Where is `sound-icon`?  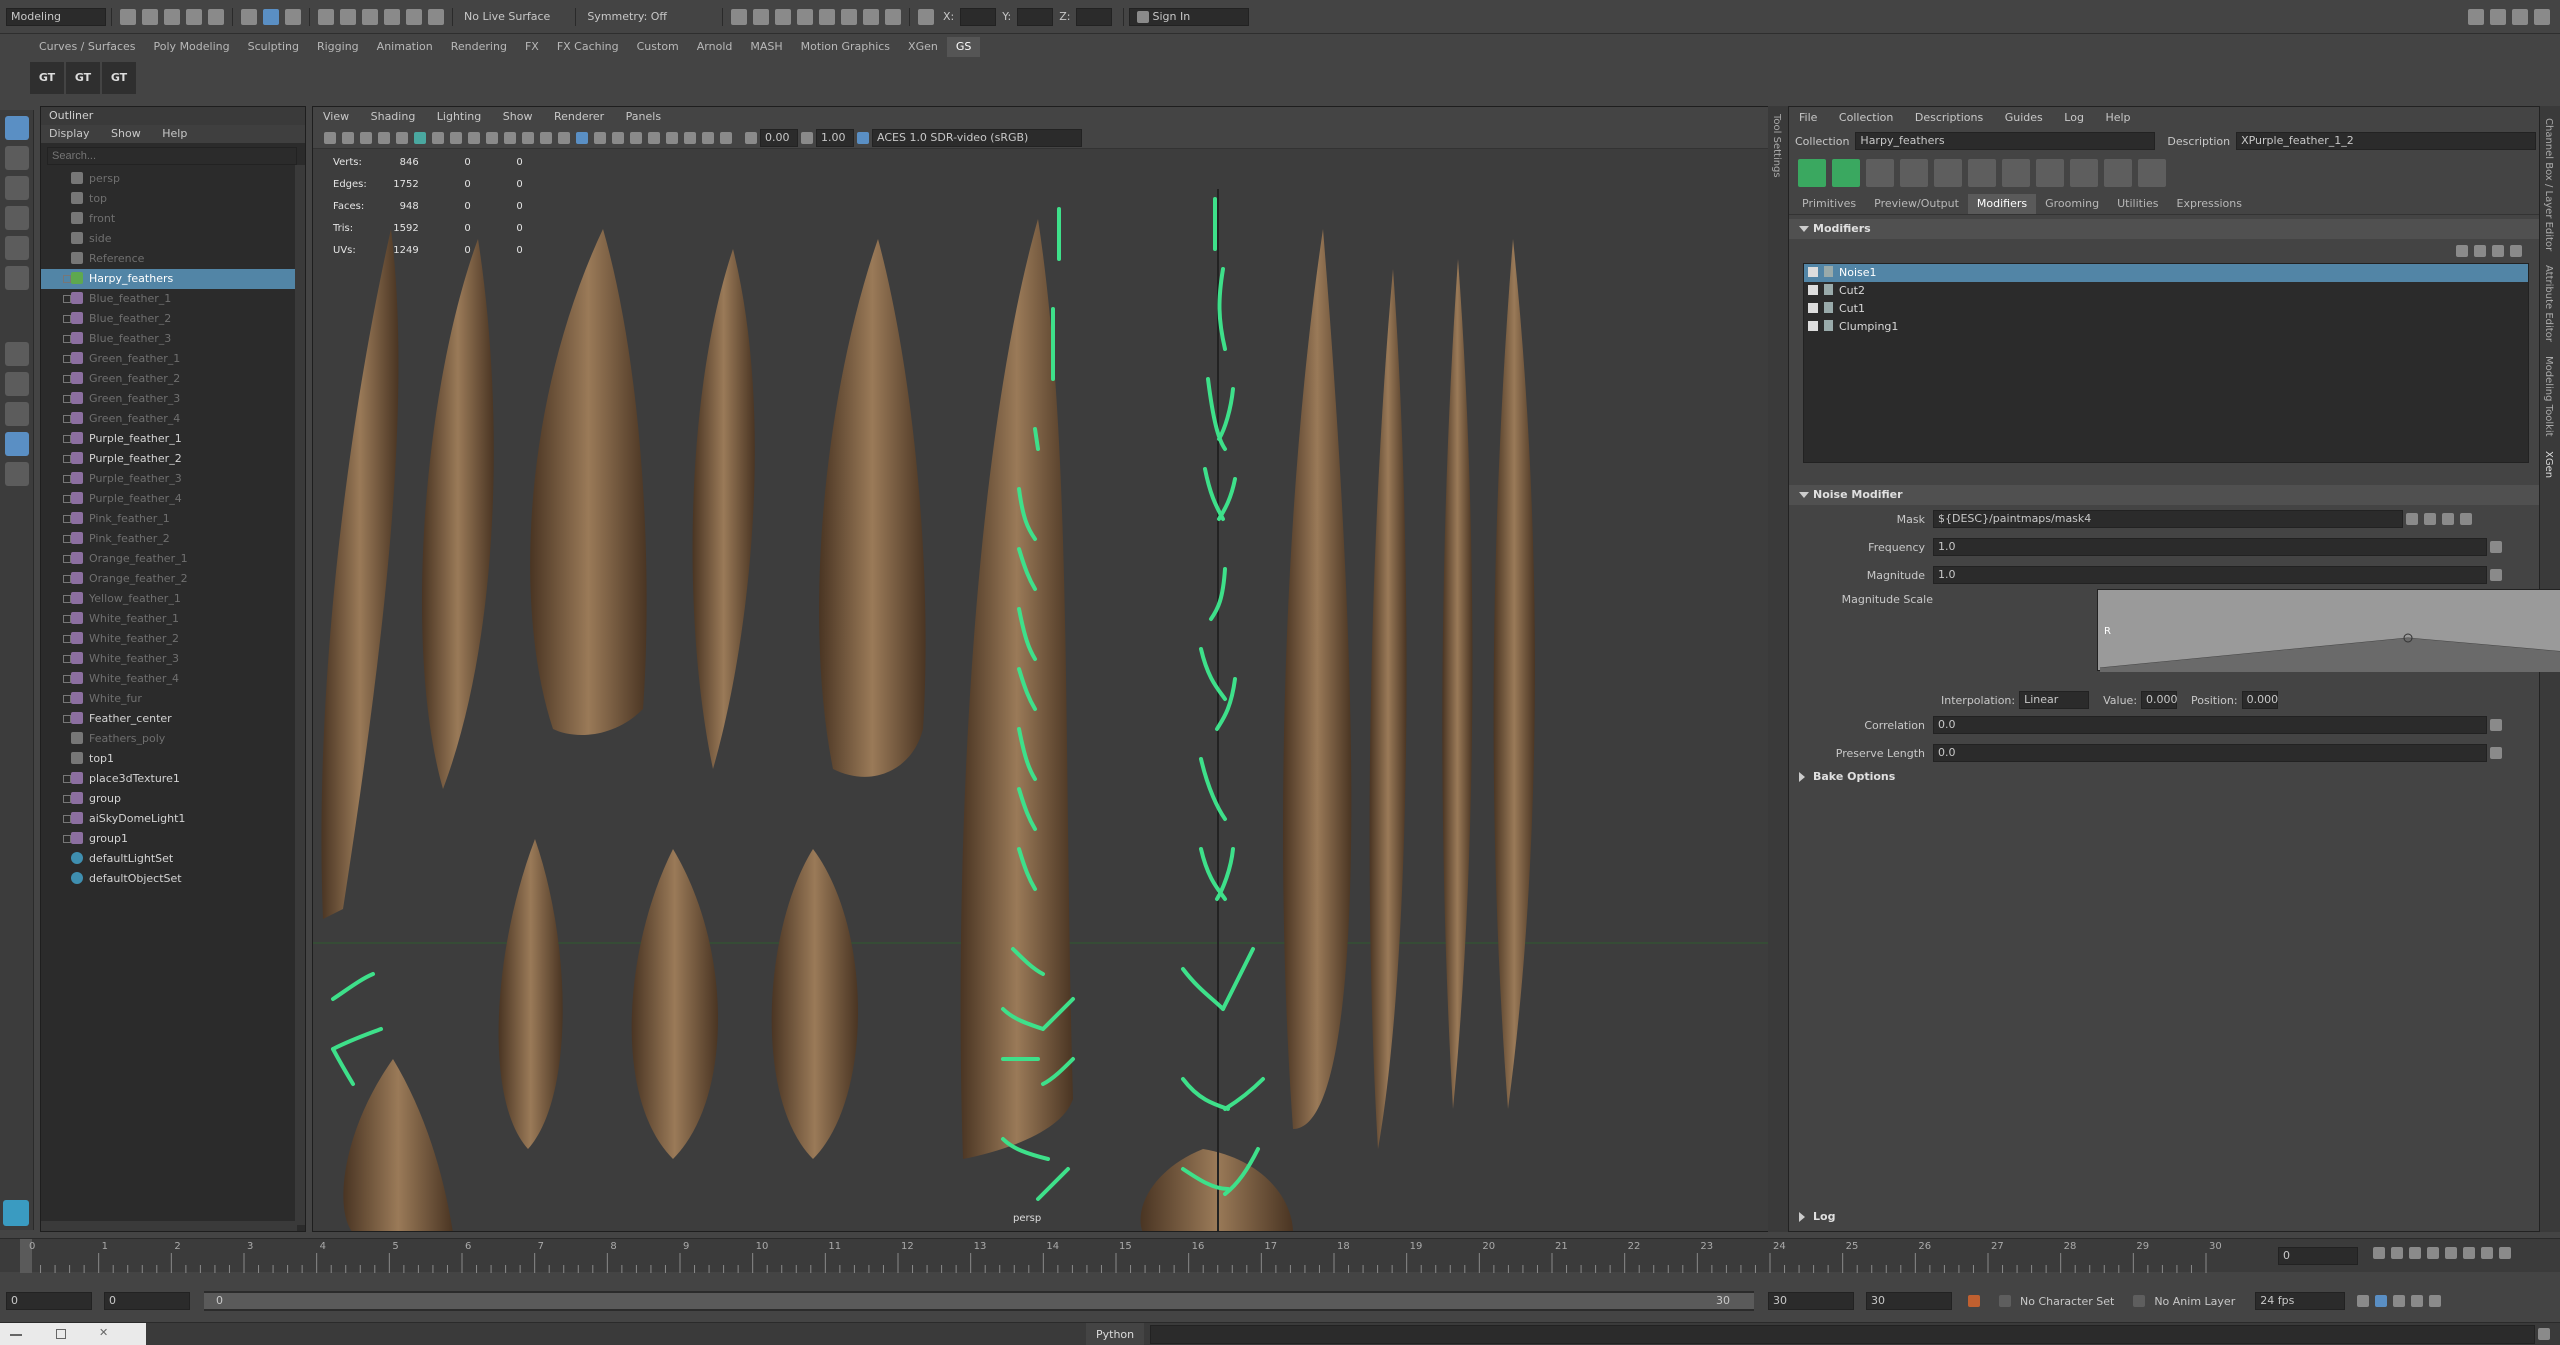
sound-icon is located at coordinates (2399, 1301).